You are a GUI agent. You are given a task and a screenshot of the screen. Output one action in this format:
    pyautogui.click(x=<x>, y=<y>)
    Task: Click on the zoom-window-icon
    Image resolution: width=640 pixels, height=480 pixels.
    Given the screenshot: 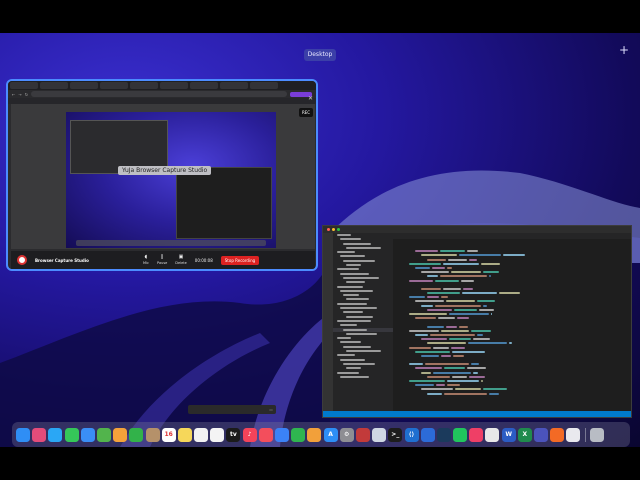 What is the action you would take?
    pyautogui.click(x=338, y=229)
    